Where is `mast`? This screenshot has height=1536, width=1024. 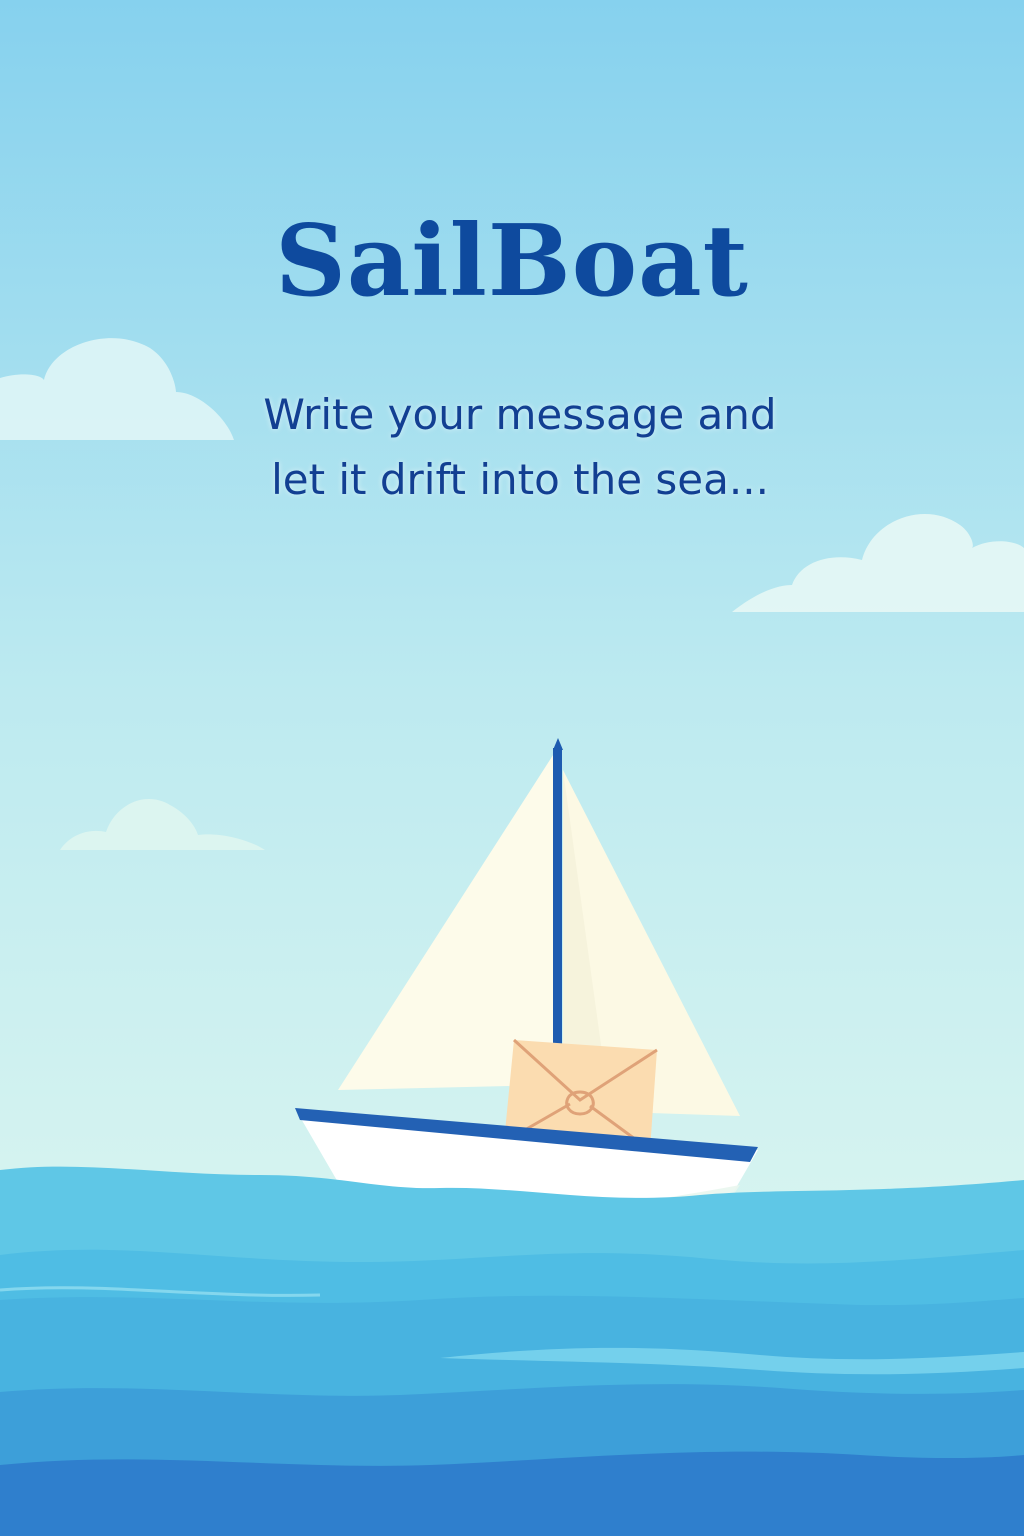
mast is located at coordinates (557, 898).